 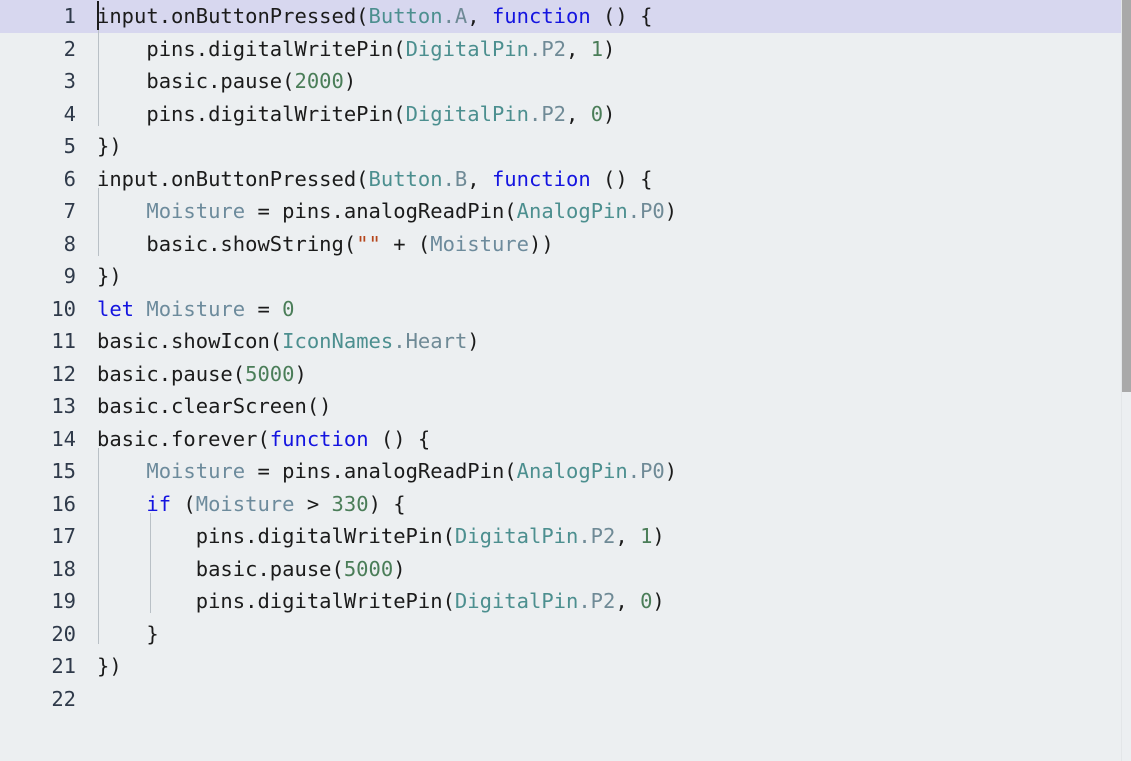 I want to click on line-content: basic.forever(function () {, so click(x=263, y=439).